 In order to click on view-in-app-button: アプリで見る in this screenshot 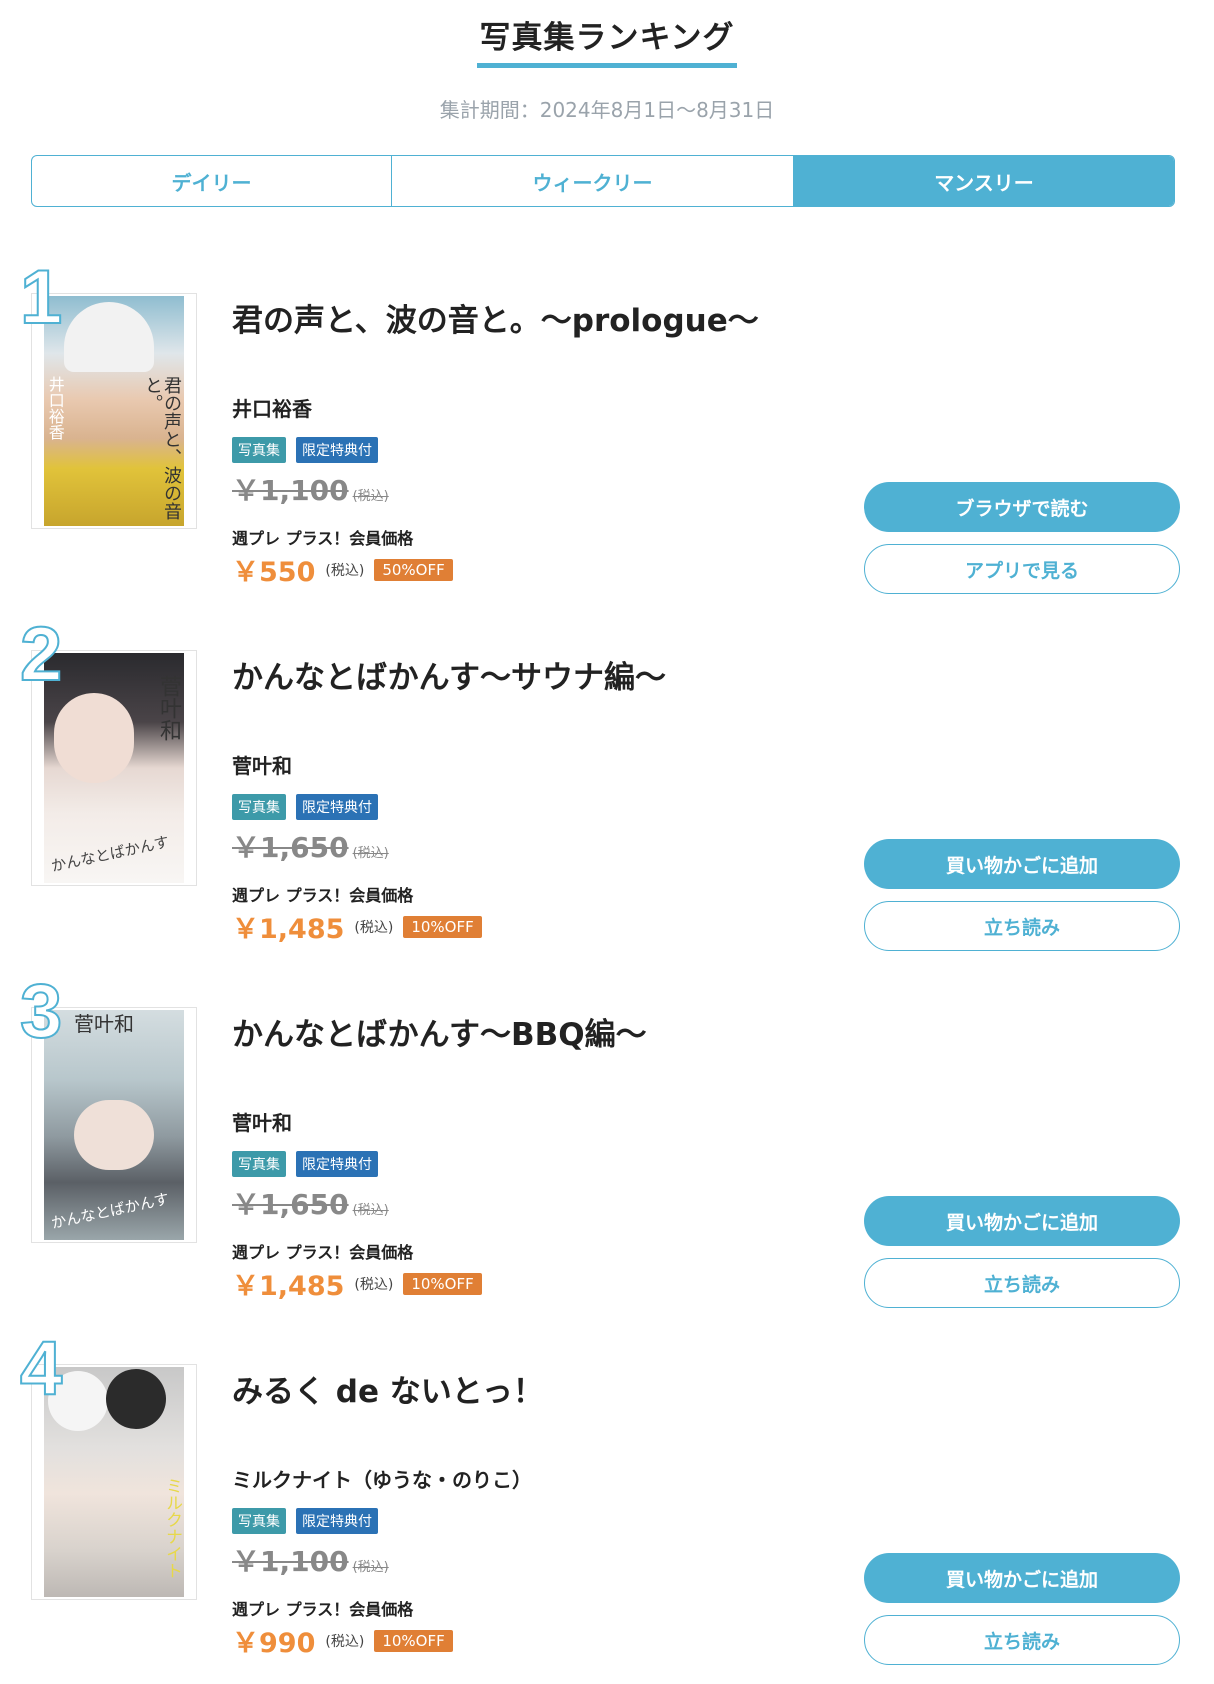, I will do `click(1022, 569)`.